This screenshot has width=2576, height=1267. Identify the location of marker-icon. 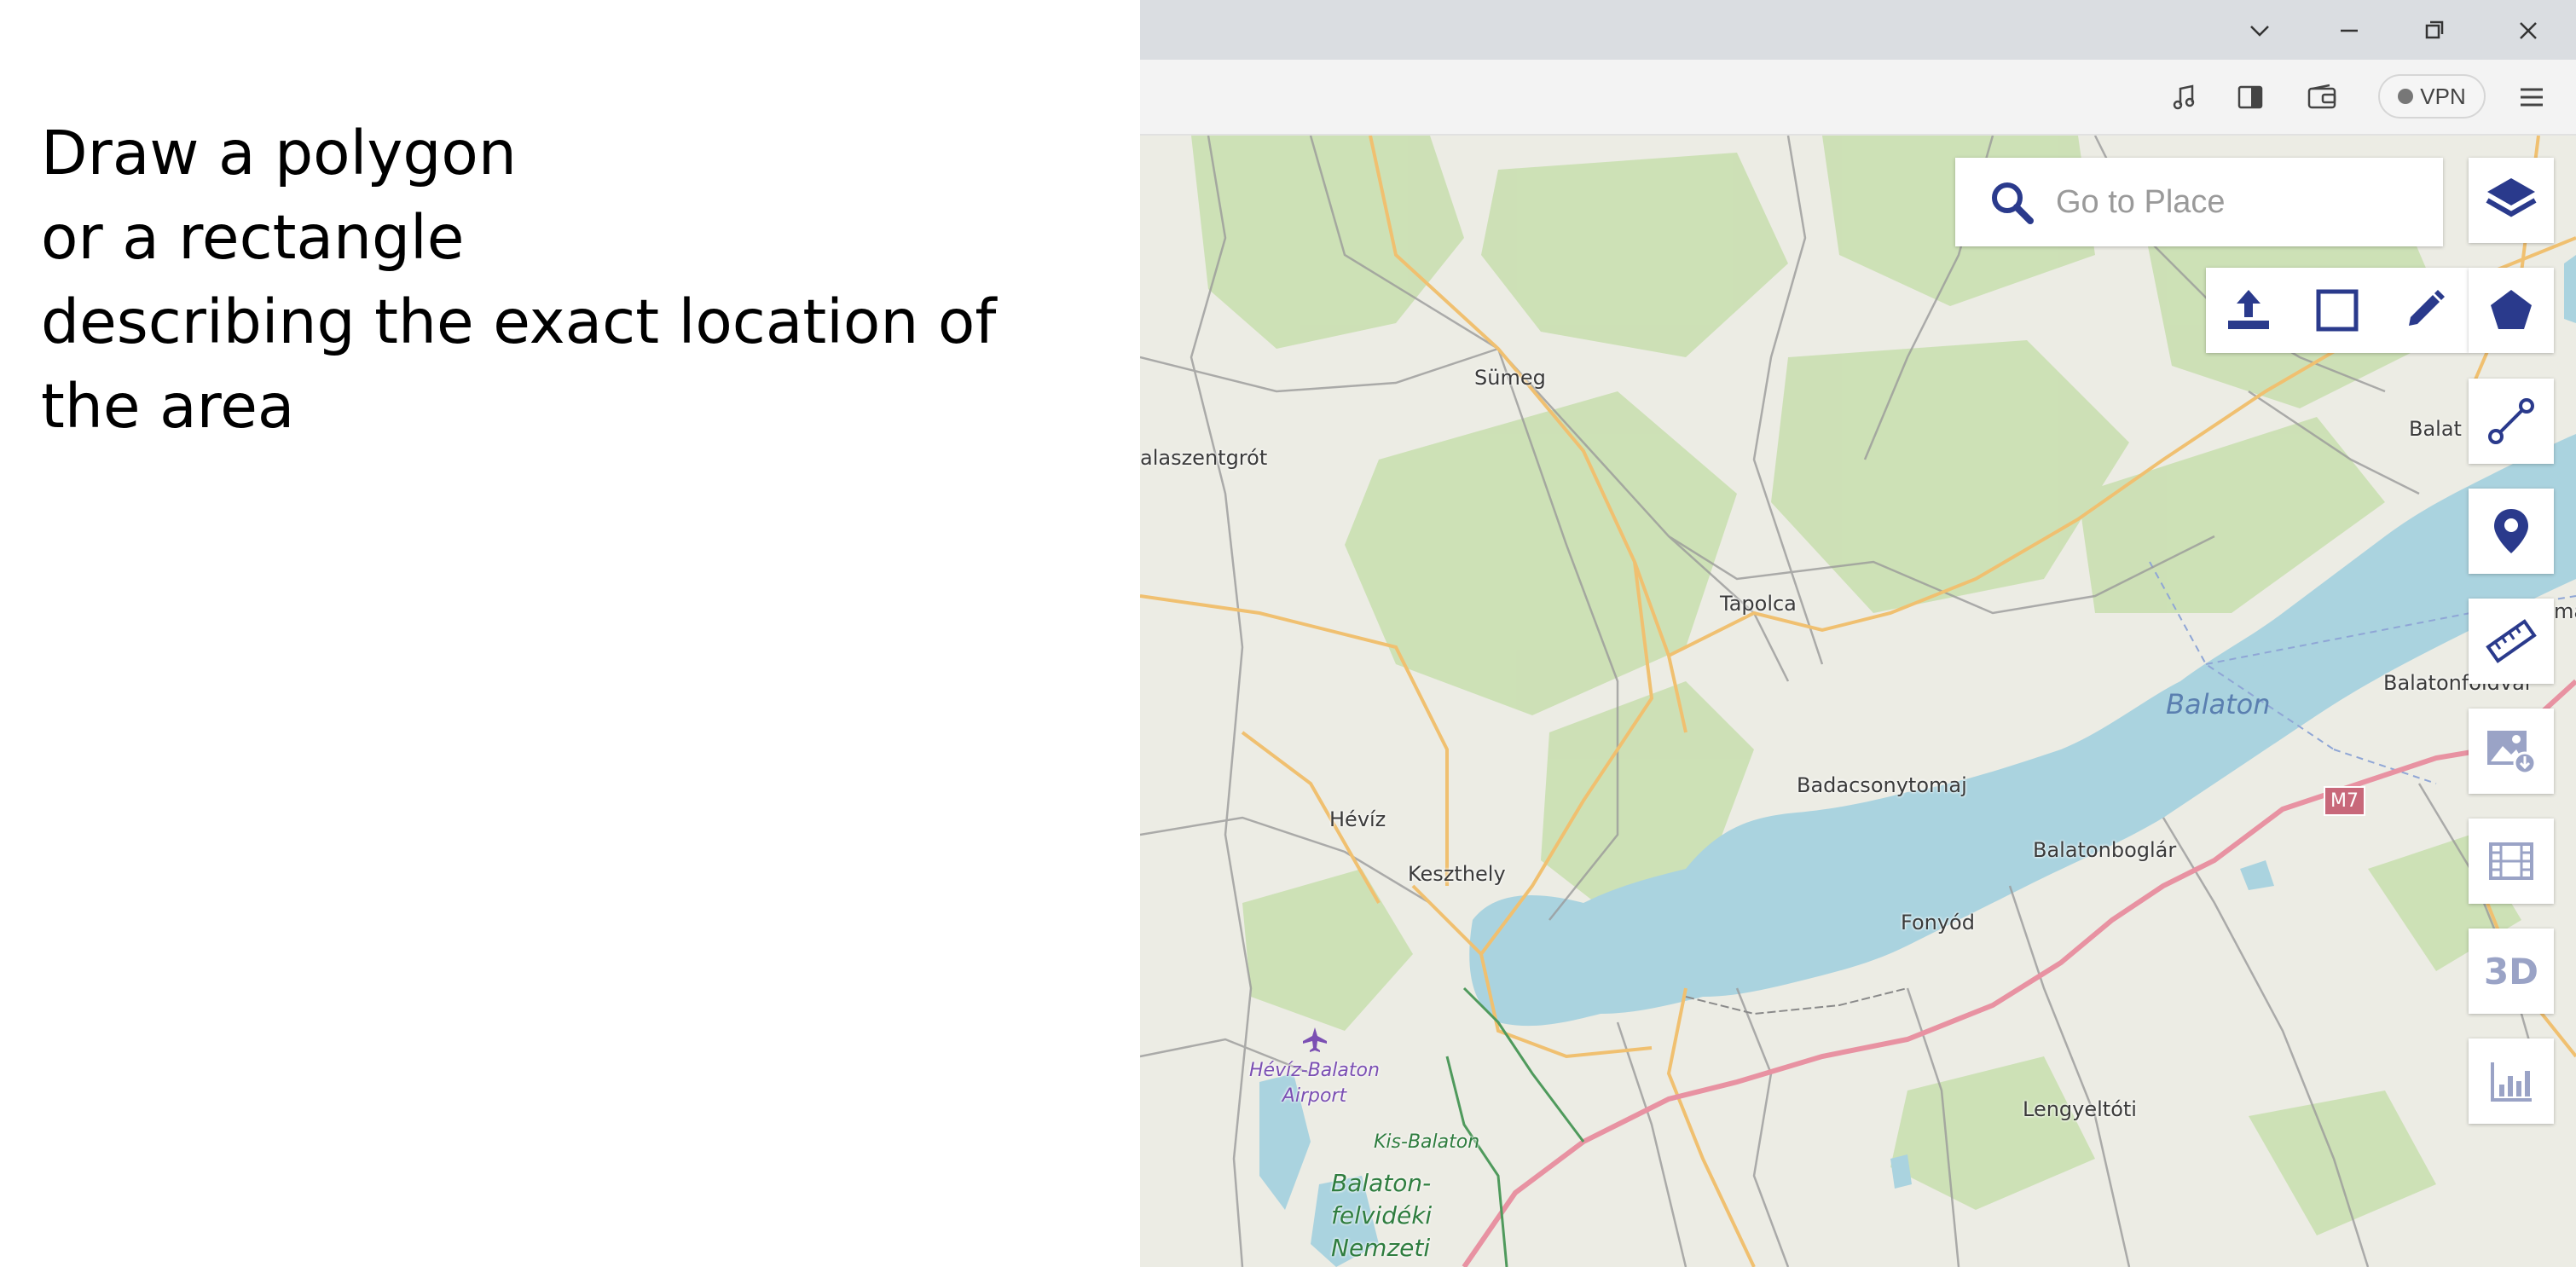
(2511, 531).